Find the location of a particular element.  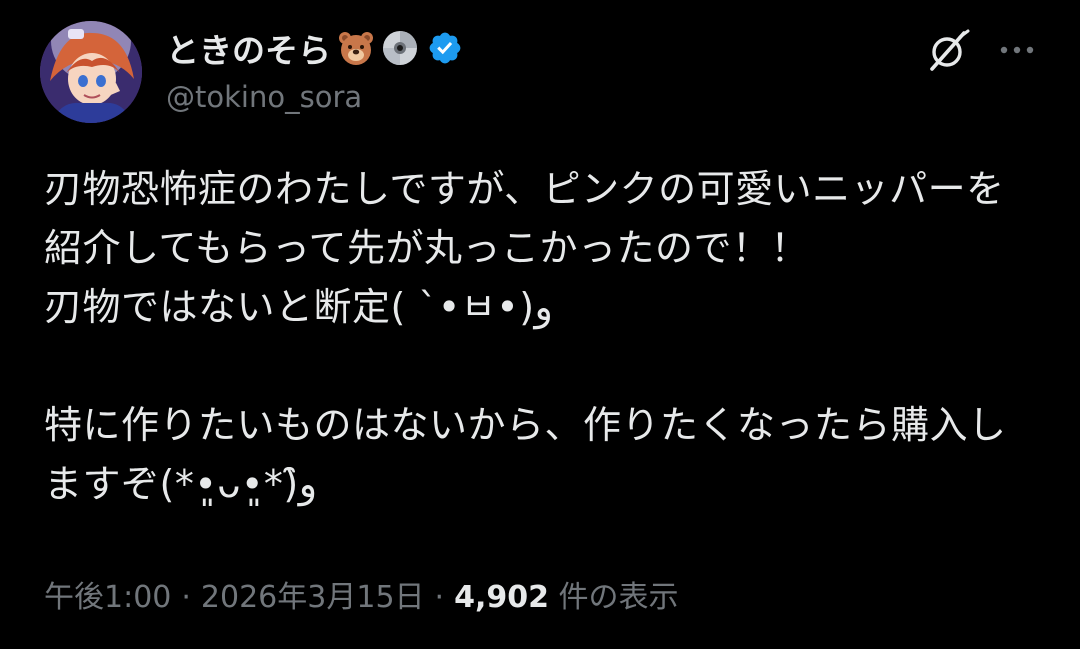

tweet-date: 2026年3月15日 is located at coordinates (313, 594).